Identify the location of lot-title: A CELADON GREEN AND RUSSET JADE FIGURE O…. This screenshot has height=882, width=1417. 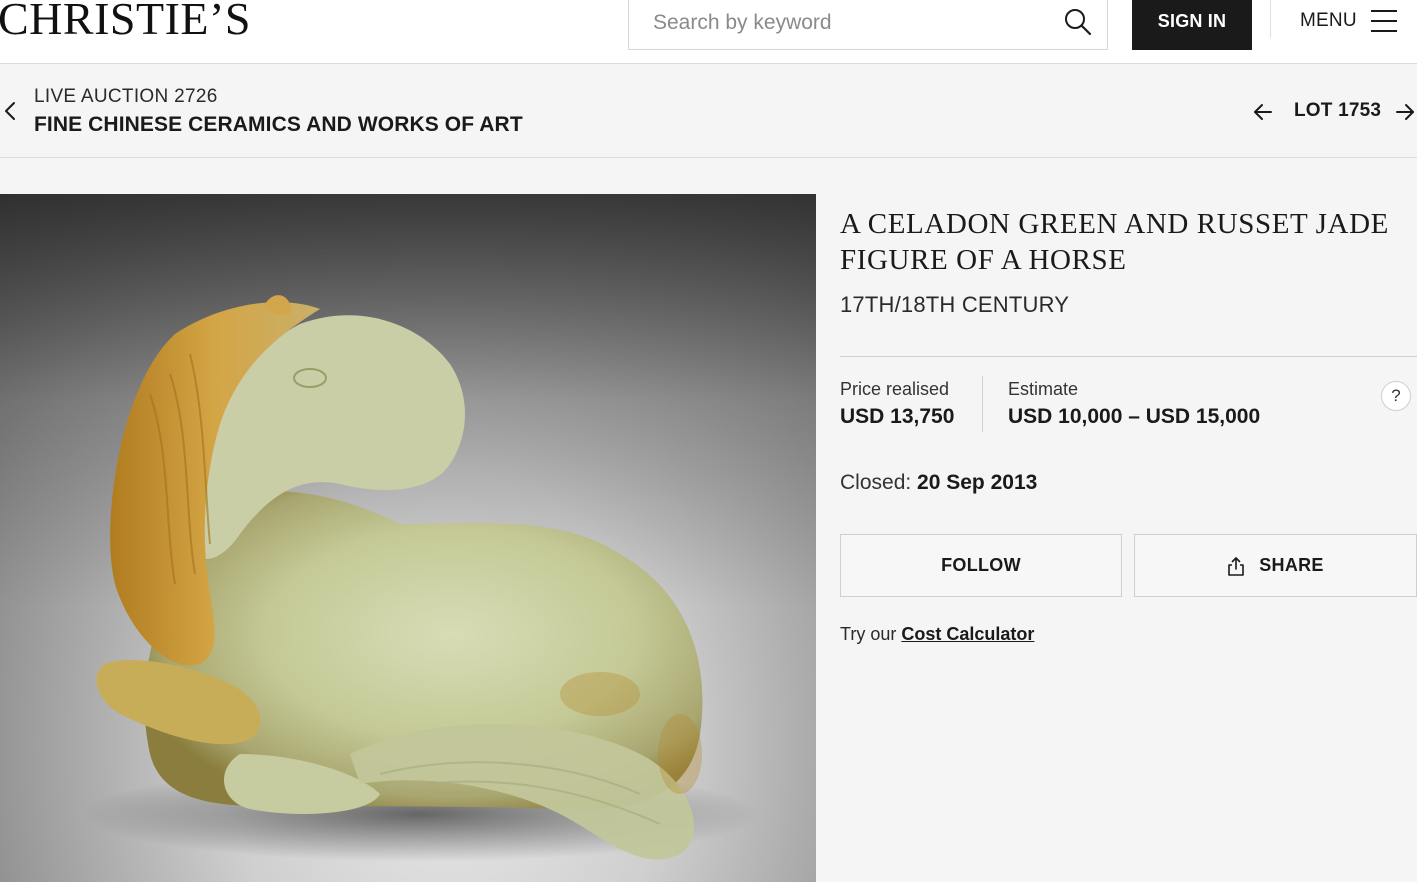
(1114, 242).